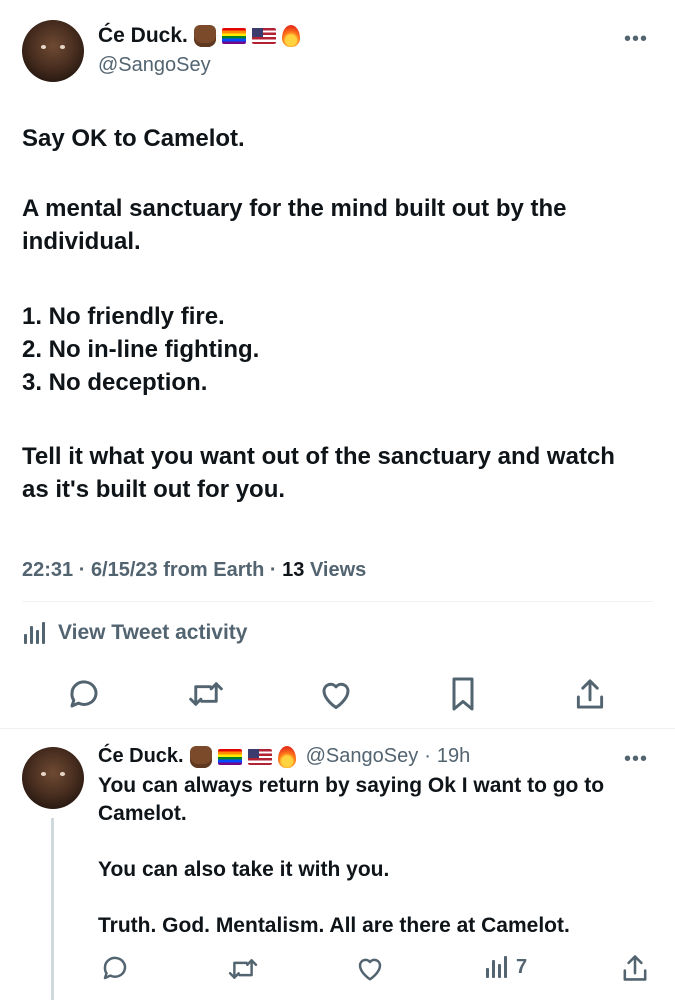 The width and height of the screenshot is (675, 1000). What do you see at coordinates (453, 756) in the screenshot?
I see `reply-age: 19h` at bounding box center [453, 756].